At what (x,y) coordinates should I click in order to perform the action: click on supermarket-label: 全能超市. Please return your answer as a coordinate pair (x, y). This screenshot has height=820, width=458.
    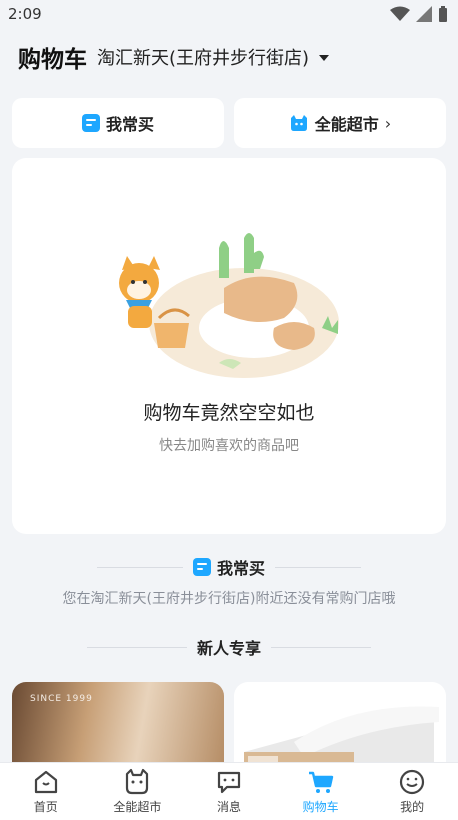
    Looking at the image, I should click on (346, 124).